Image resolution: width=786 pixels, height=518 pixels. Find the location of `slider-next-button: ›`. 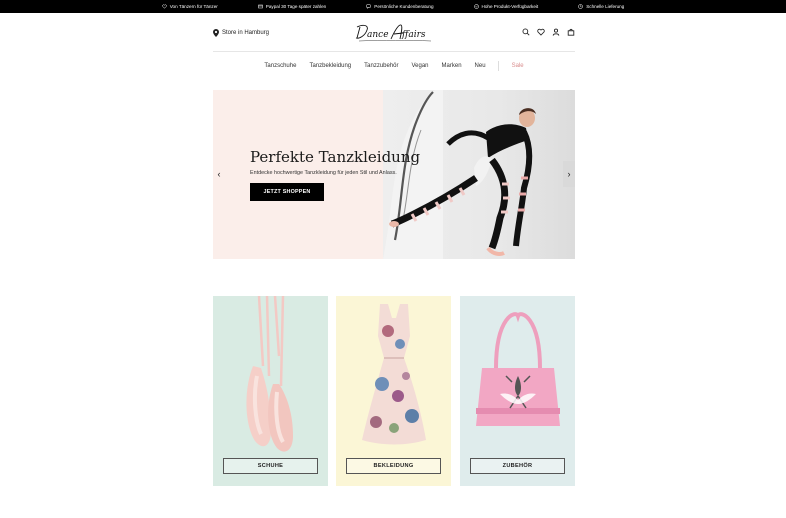

slider-next-button: › is located at coordinates (569, 174).